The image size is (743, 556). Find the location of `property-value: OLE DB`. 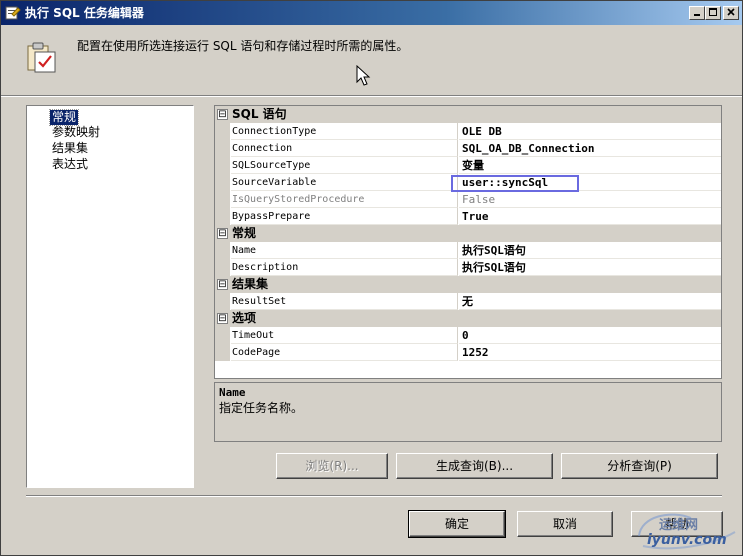

property-value: OLE DB is located at coordinates (590, 131).